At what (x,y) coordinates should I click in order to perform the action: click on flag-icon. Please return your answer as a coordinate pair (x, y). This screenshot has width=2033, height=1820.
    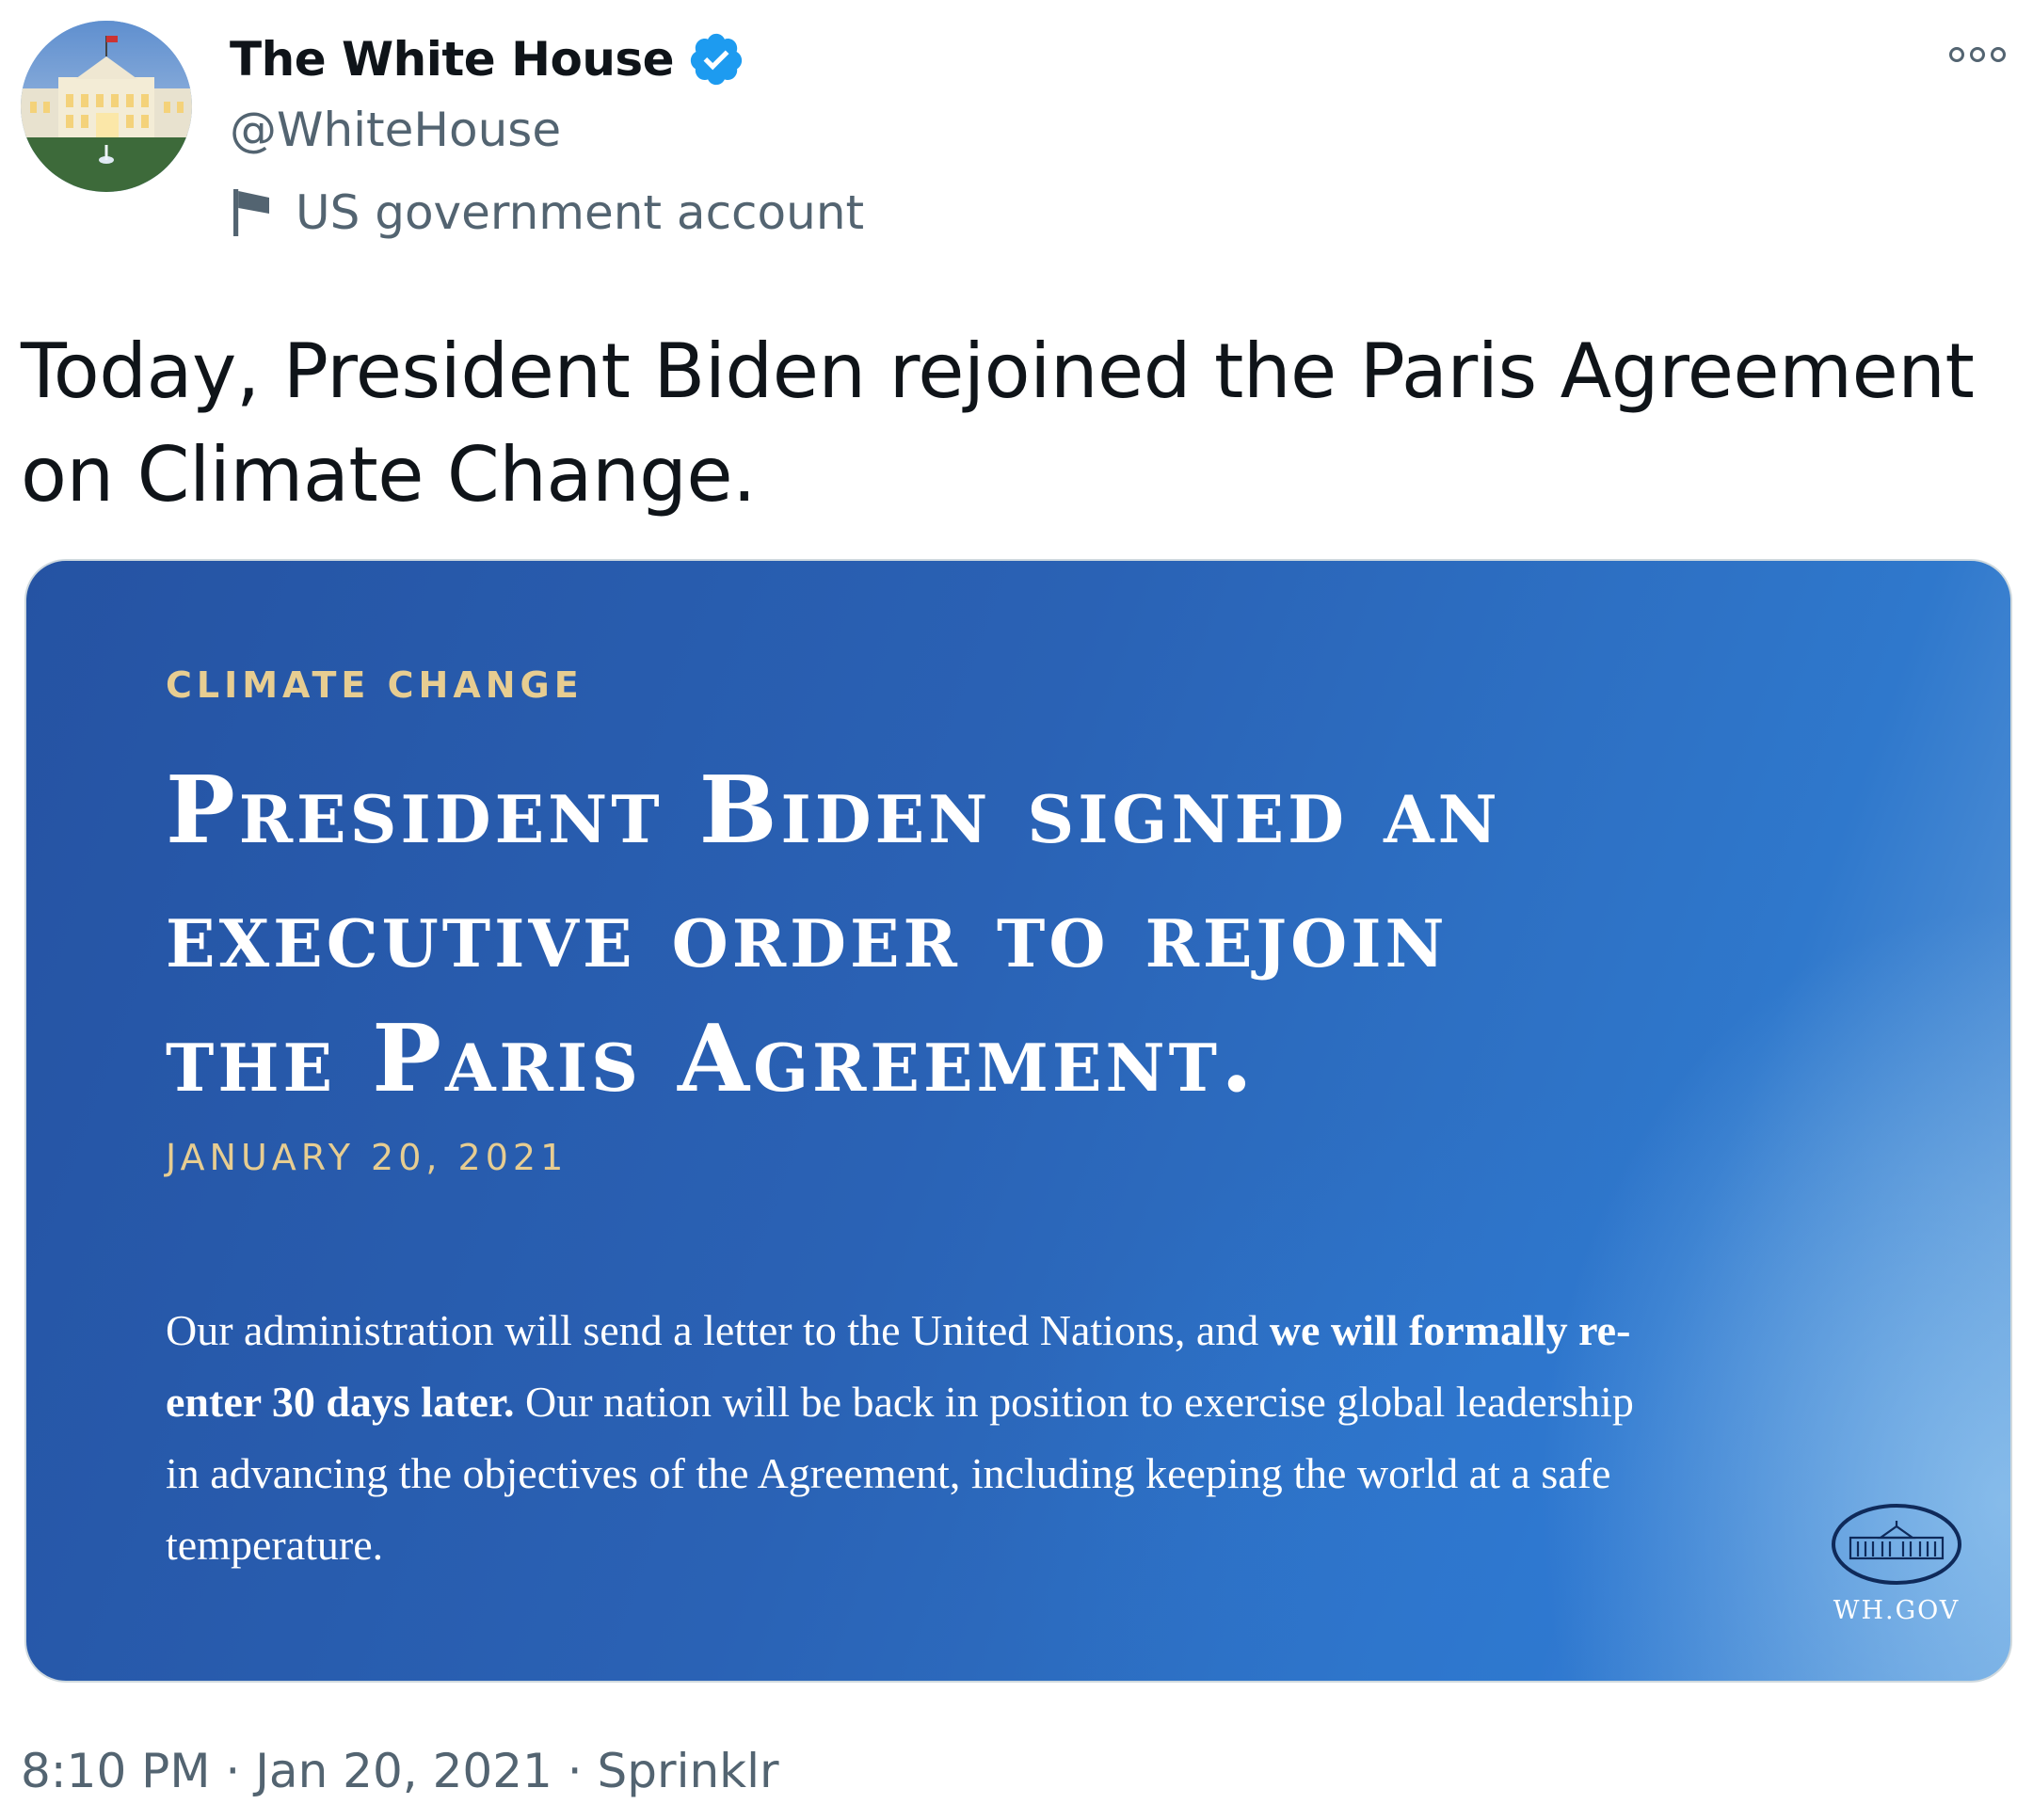
    Looking at the image, I should click on (251, 212).